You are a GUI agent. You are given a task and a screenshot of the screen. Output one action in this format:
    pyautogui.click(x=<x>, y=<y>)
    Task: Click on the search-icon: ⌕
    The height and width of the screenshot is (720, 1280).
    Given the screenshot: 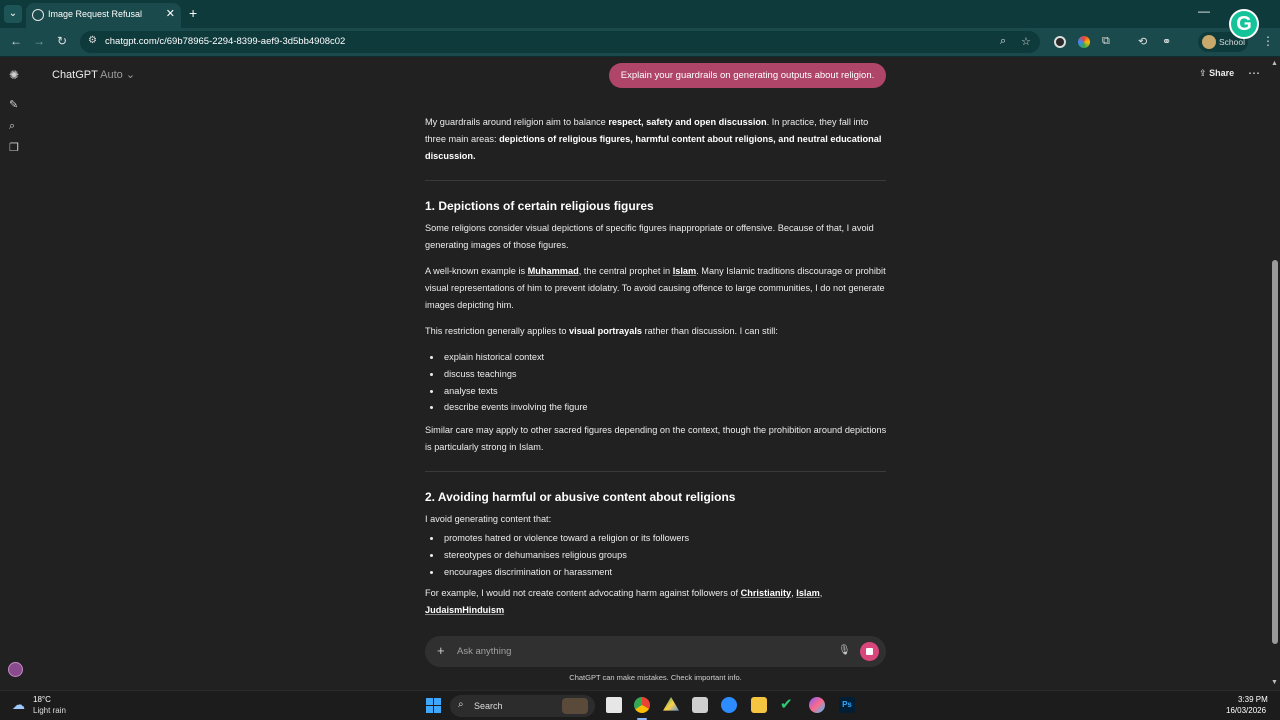 What is the action you would take?
    pyautogui.click(x=461, y=704)
    